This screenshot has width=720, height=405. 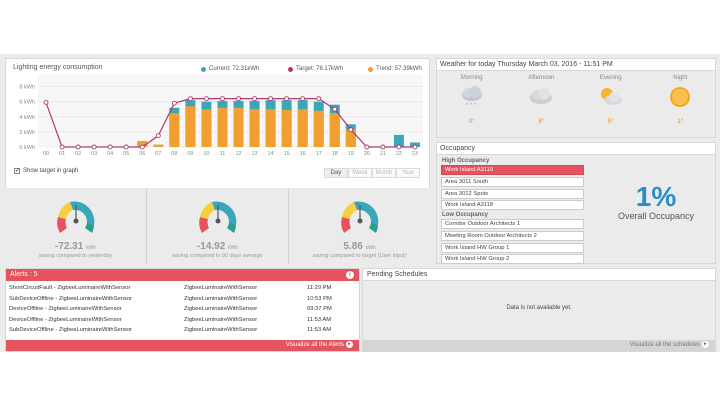 What do you see at coordinates (512, 181) in the screenshot?
I see `list-item: Area 3011 South` at bounding box center [512, 181].